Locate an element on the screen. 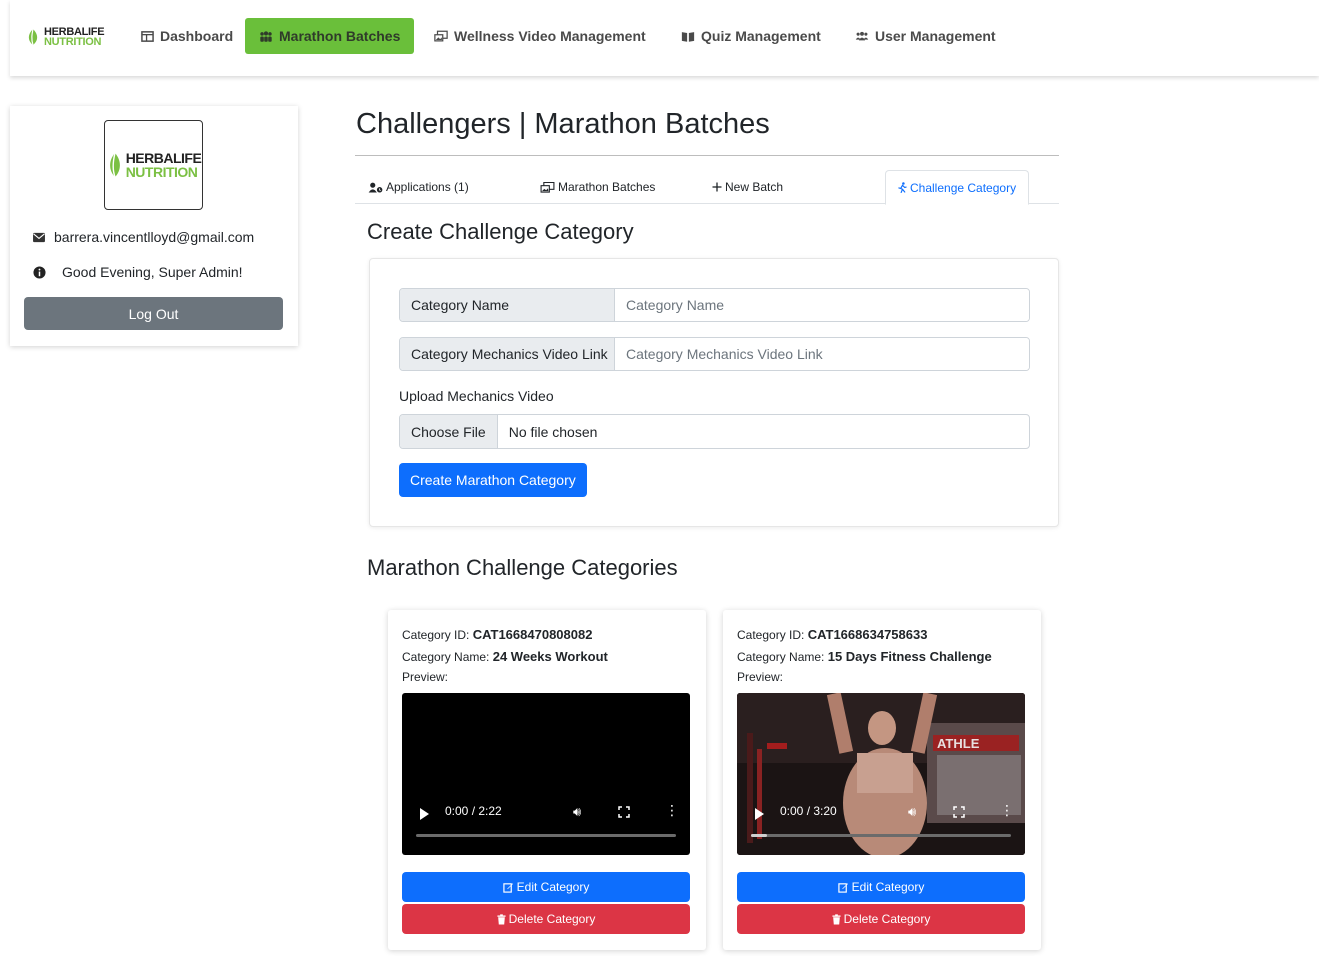 The height and width of the screenshot is (956, 1319). tab-marathon-batches-label: Marathon Batches is located at coordinates (607, 187).